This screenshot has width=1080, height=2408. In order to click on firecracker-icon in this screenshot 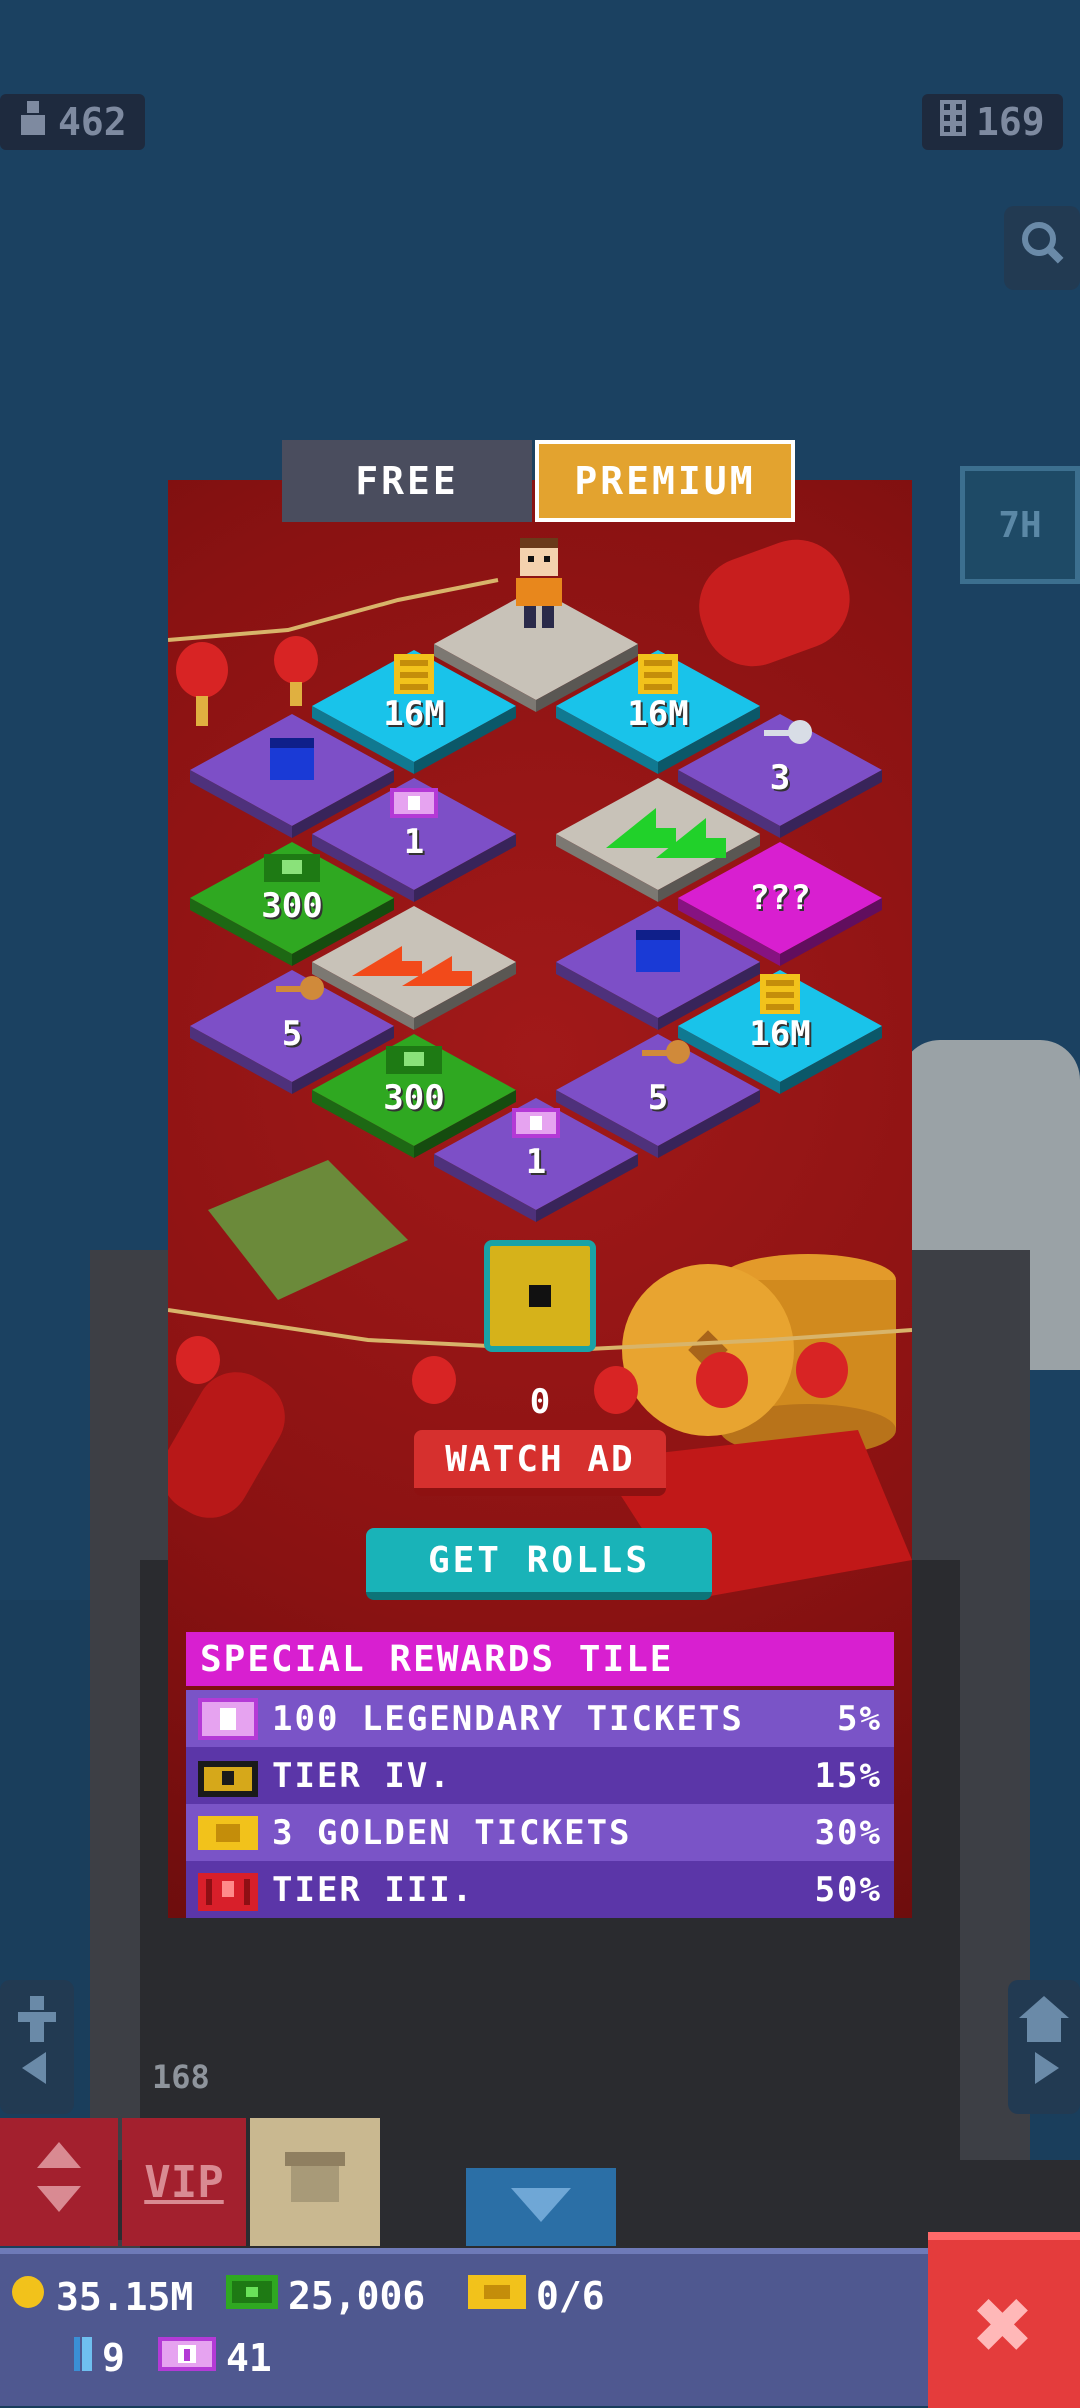, I will do `click(226, 1445)`.